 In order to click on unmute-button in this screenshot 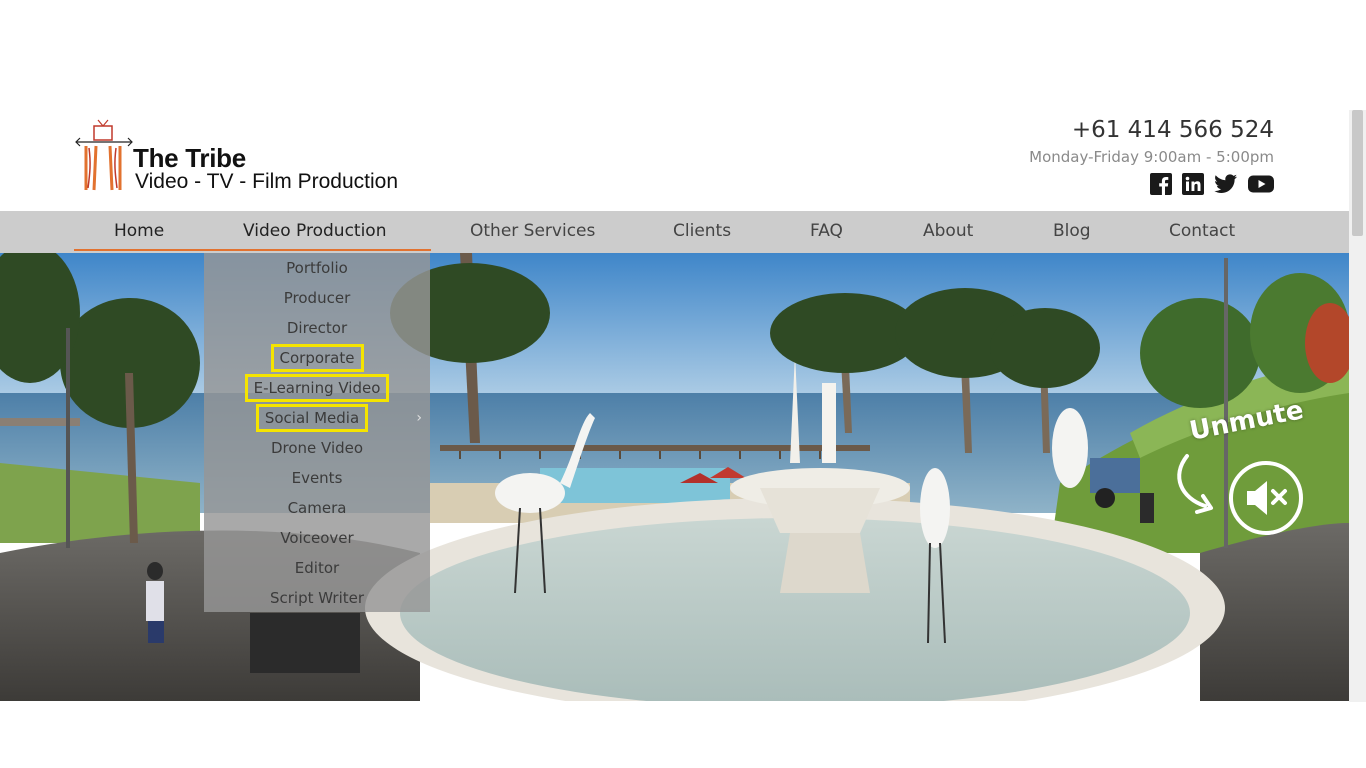, I will do `click(1266, 498)`.